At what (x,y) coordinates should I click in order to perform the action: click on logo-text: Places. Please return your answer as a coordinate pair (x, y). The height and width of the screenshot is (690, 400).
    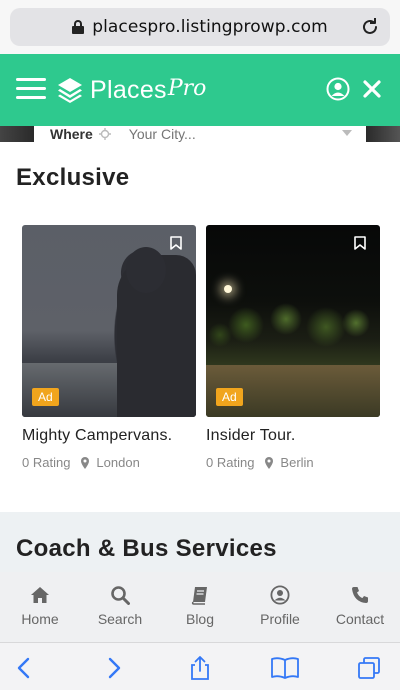
    Looking at the image, I should click on (128, 89).